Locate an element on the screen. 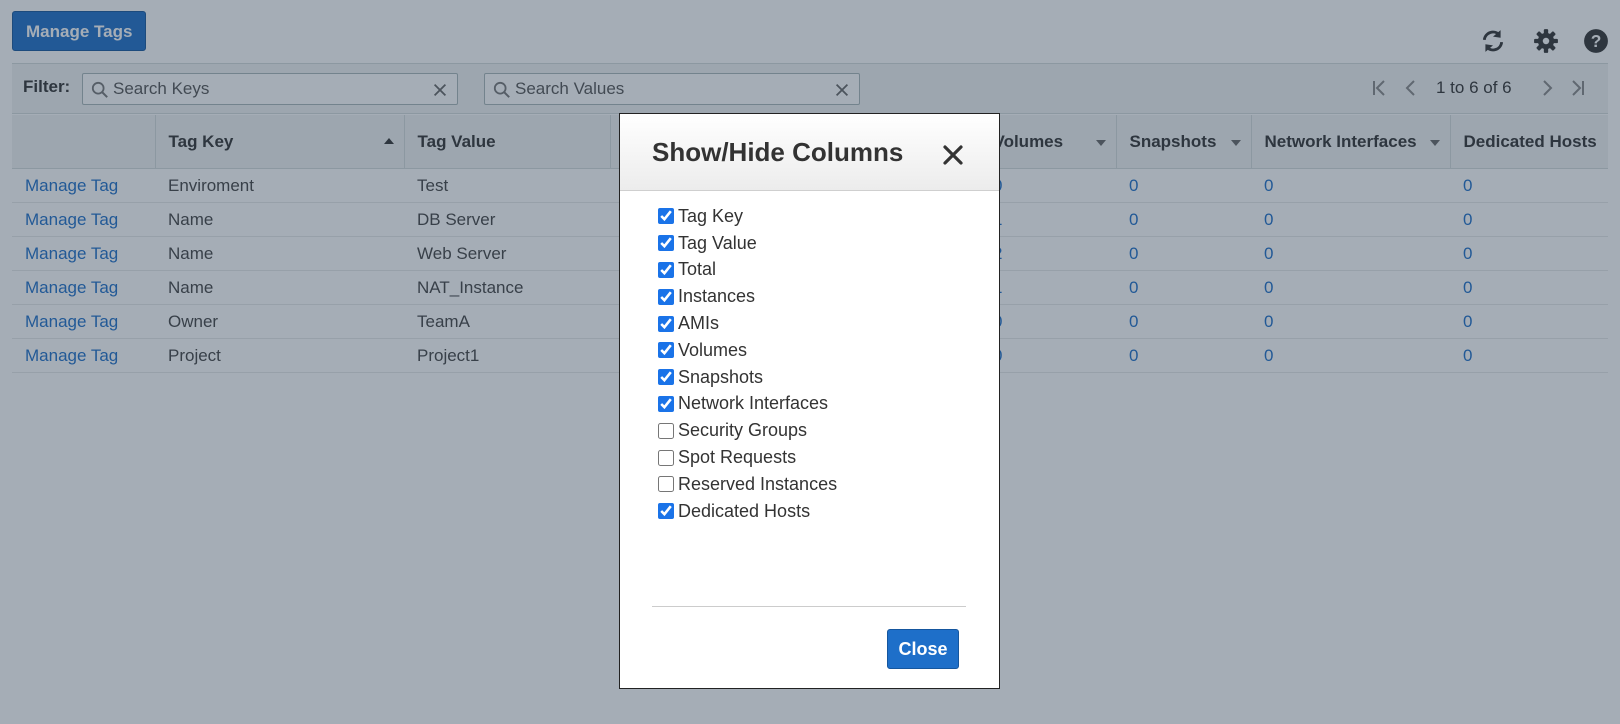 Image resolution: width=1620 pixels, height=724 pixels. column-option: Reserved Instances is located at coordinates (747, 484).